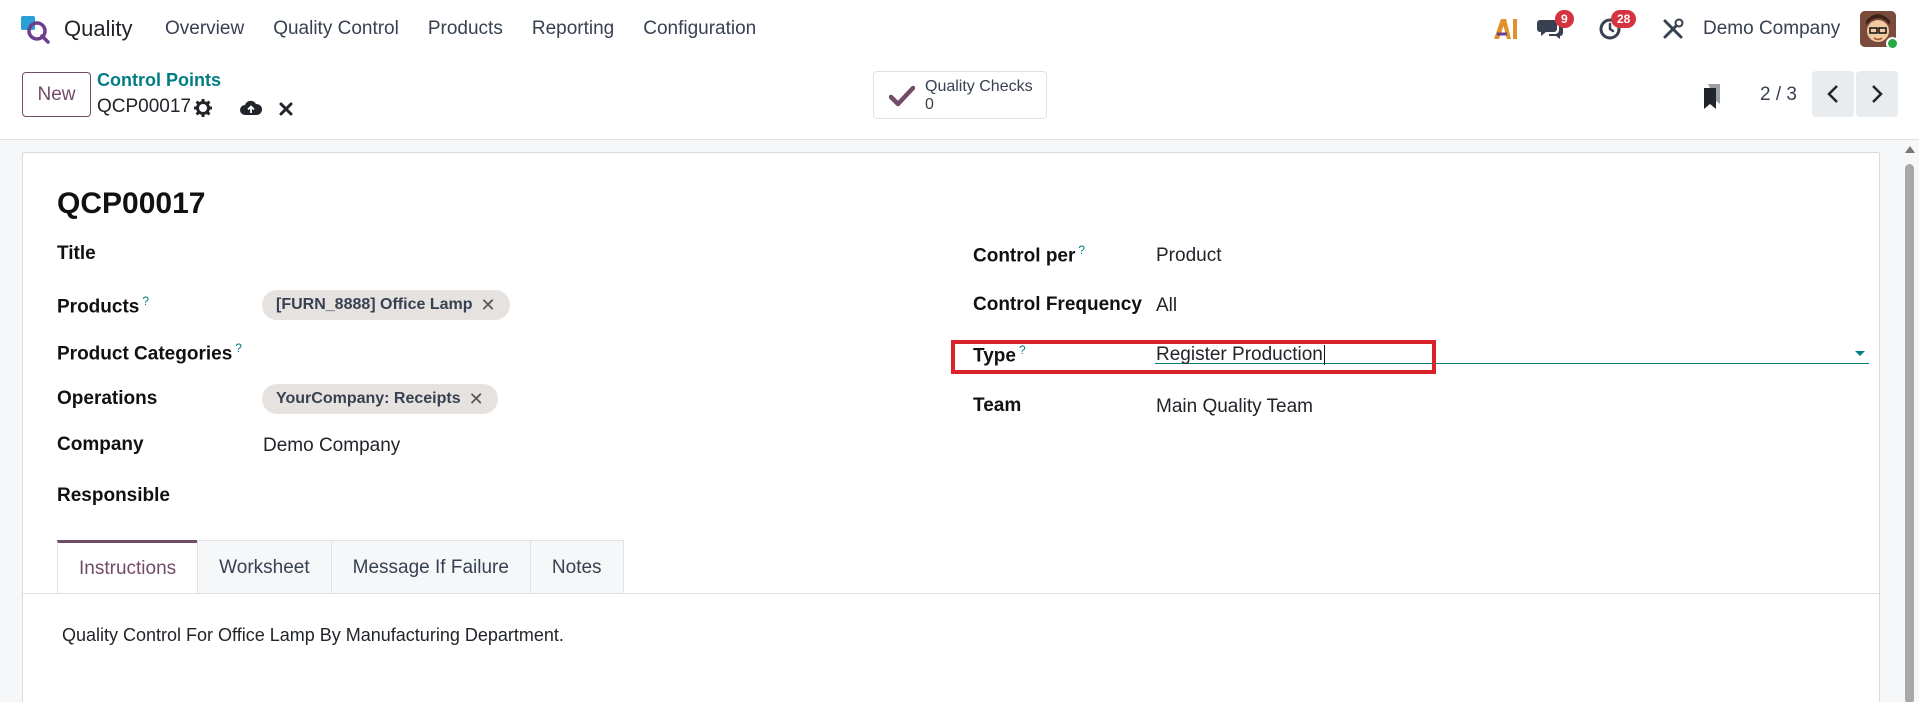  I want to click on scrollbar-thumb, so click(1909, 433).